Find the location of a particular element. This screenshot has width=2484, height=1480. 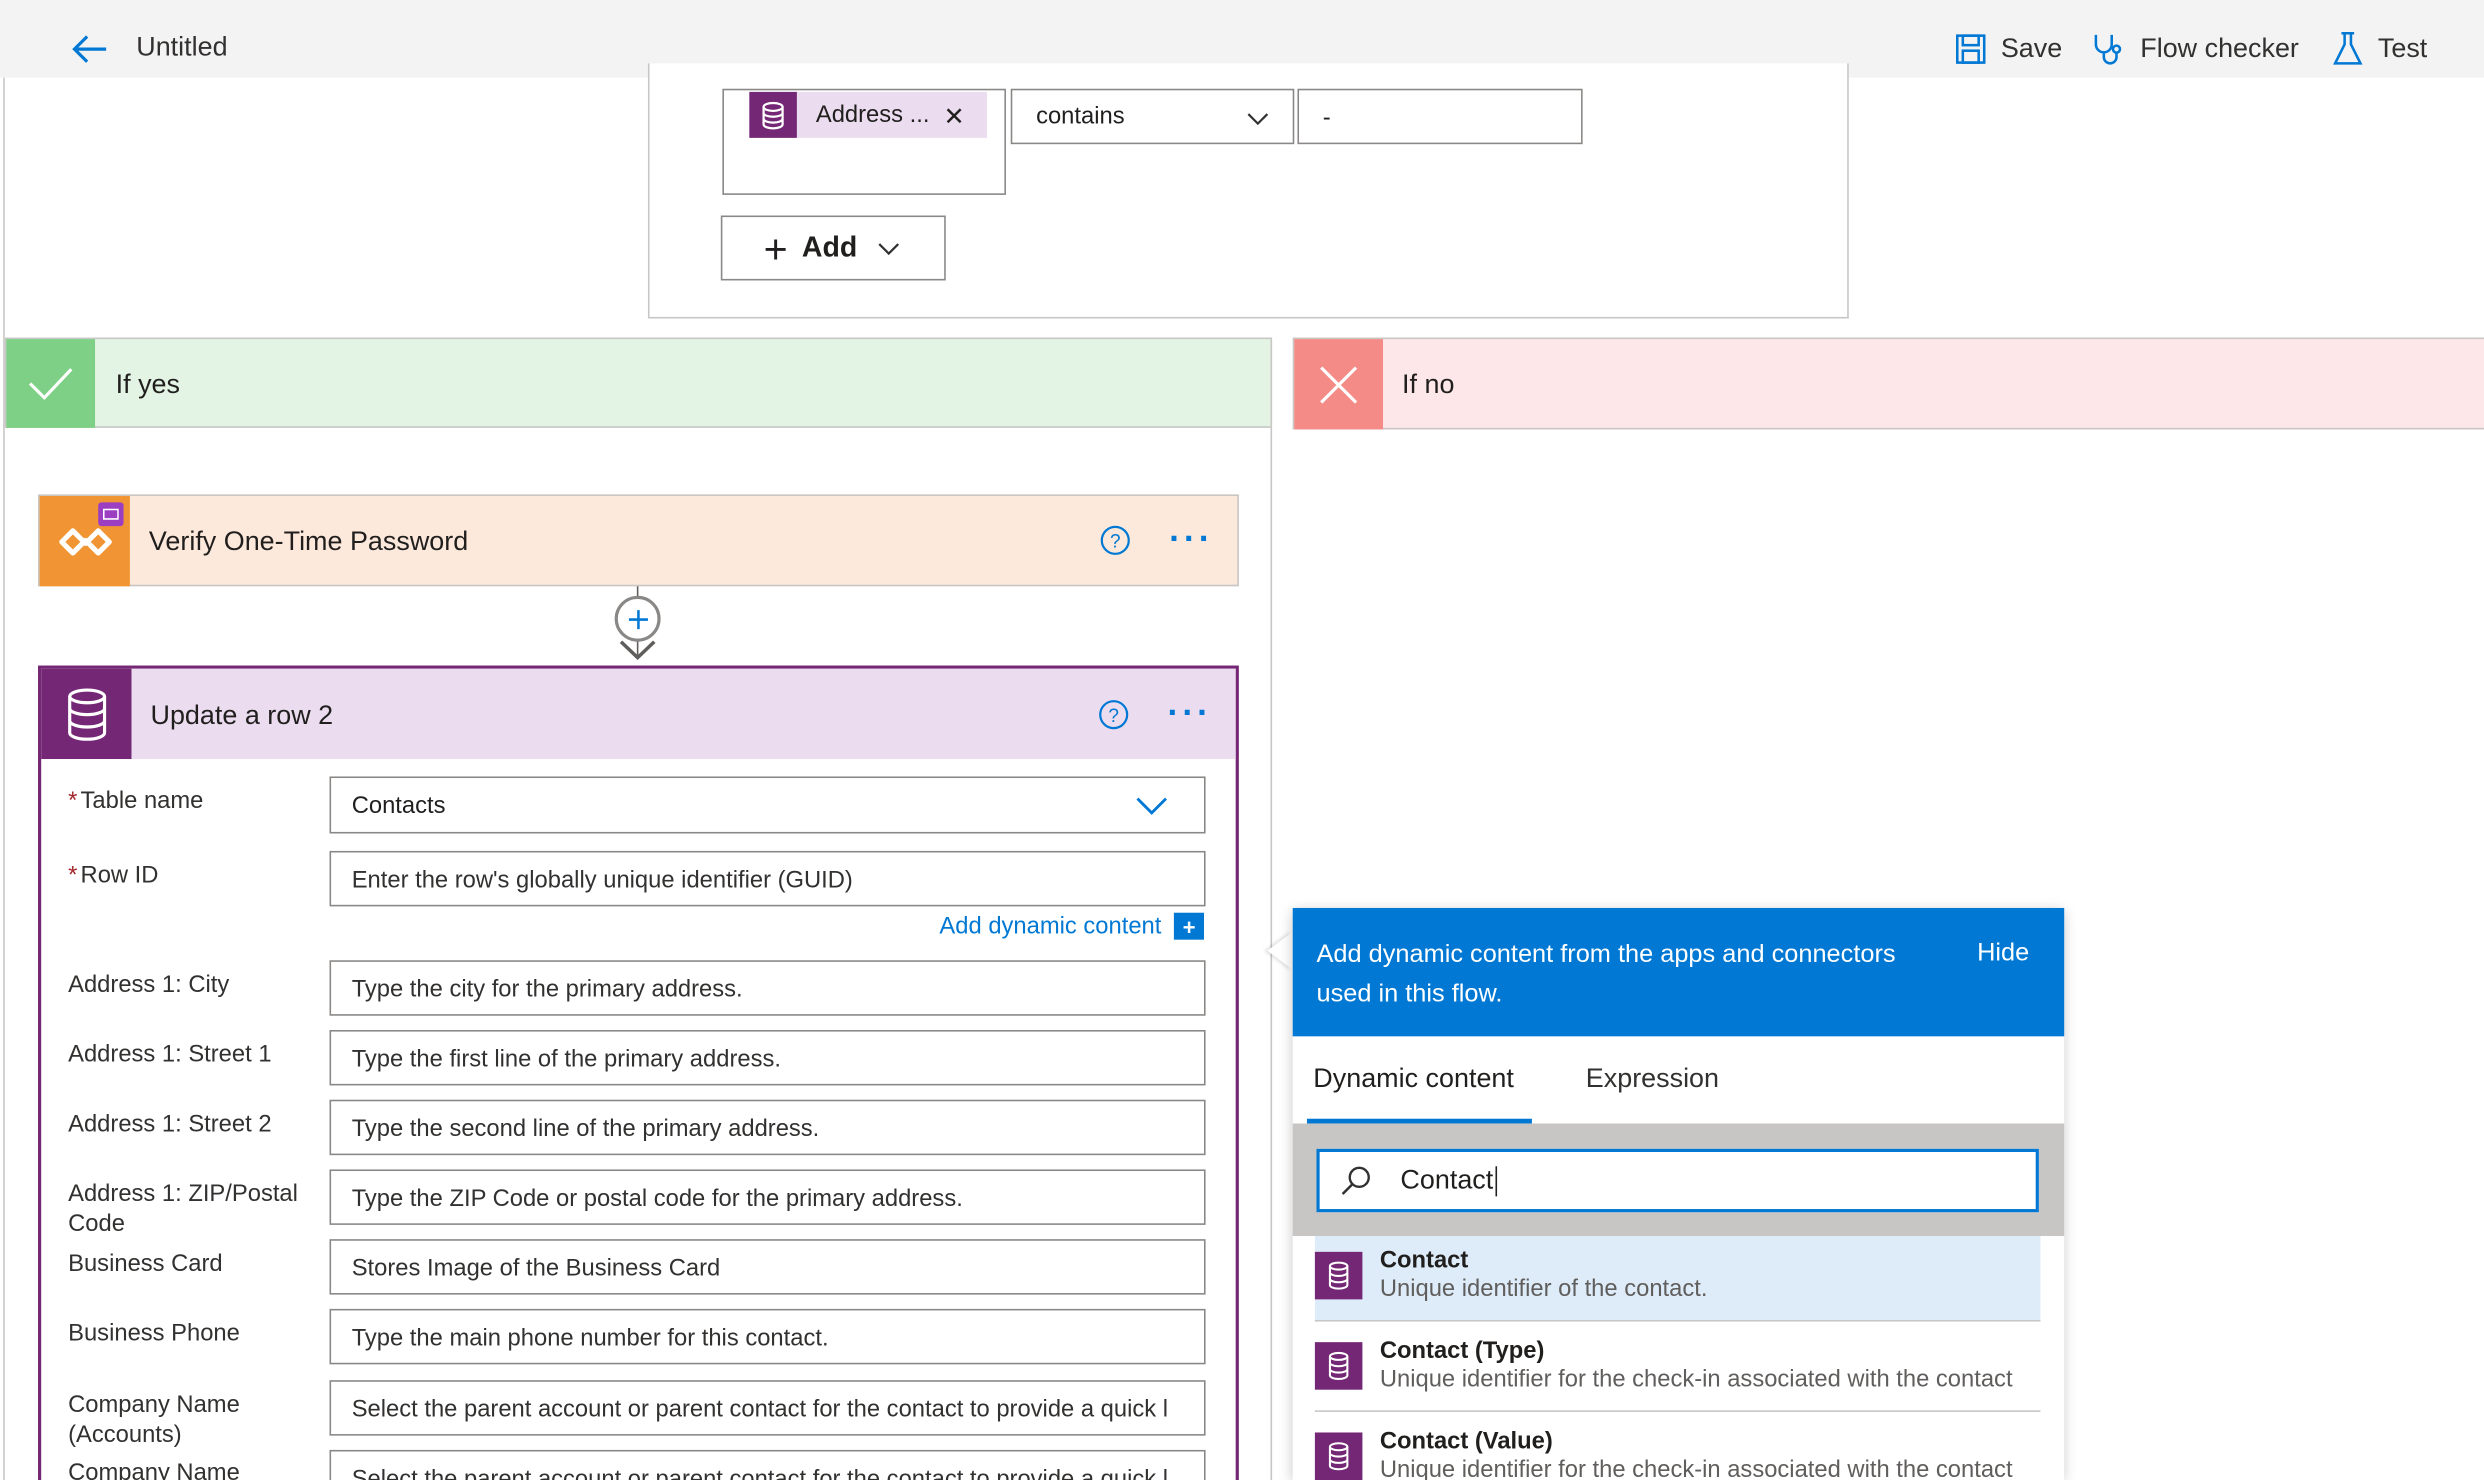

stethoscope-icon is located at coordinates (2108, 49).